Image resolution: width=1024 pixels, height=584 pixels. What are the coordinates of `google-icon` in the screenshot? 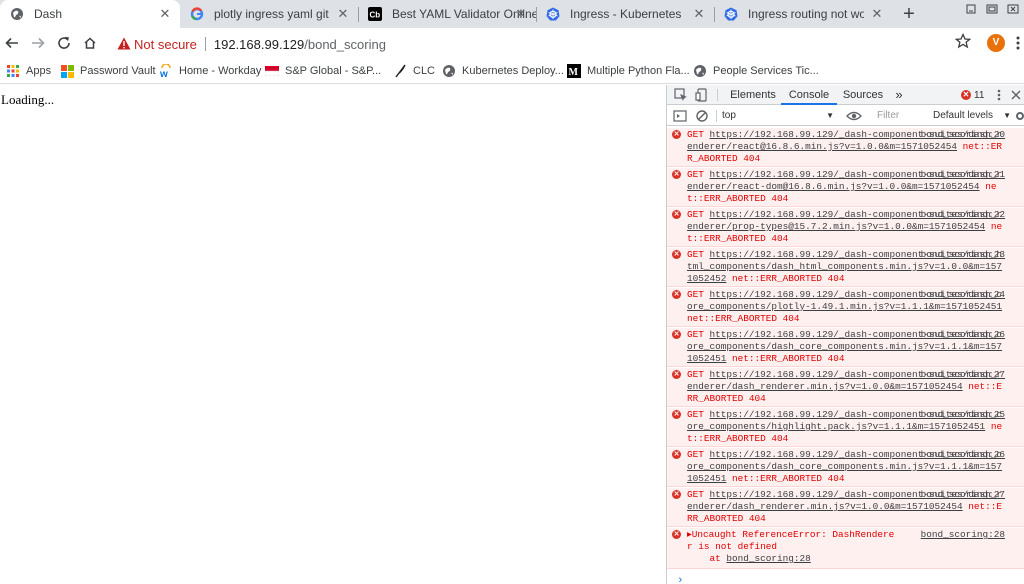 It's located at (197, 14).